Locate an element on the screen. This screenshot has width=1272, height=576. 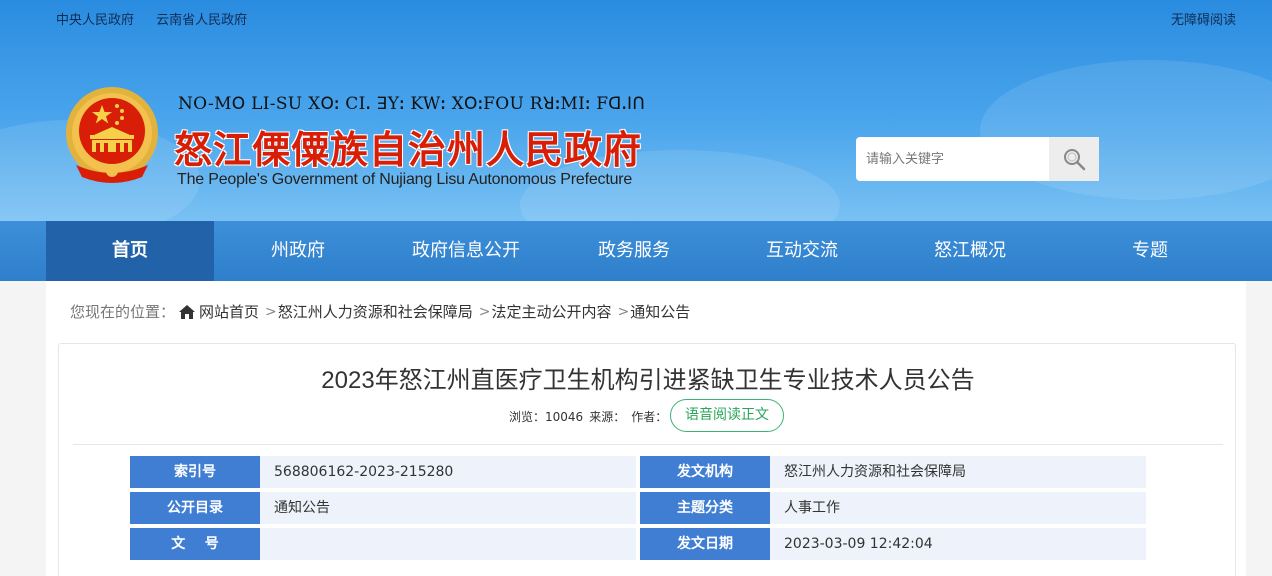
nav-topics: 专题 is located at coordinates (1150, 251).